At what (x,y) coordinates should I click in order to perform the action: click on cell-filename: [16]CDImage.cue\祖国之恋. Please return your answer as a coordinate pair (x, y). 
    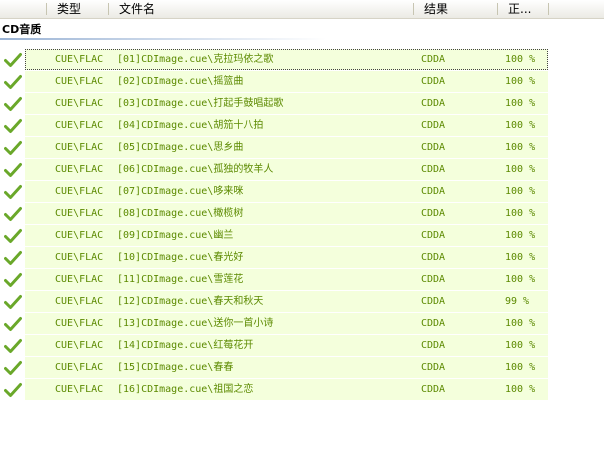
    Looking at the image, I should click on (185, 389).